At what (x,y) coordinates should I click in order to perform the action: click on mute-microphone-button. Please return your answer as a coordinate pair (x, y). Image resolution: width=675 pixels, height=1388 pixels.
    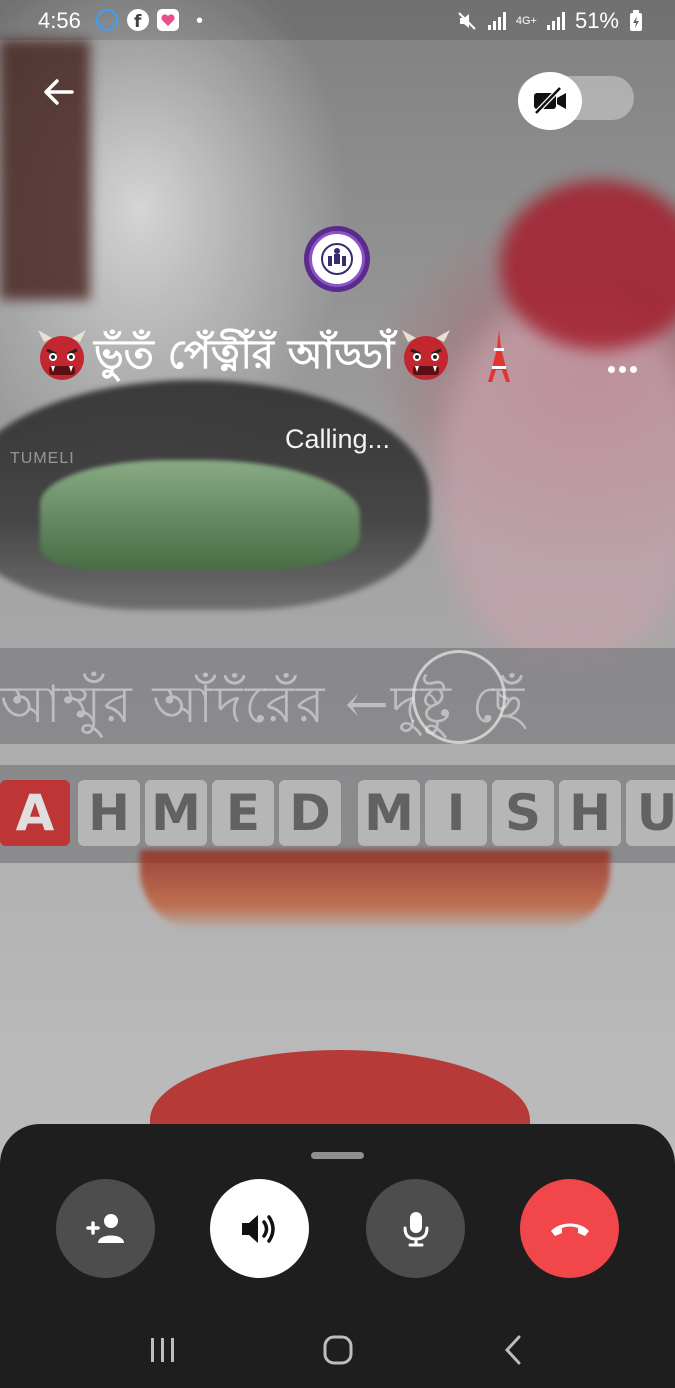
    Looking at the image, I should click on (415, 1228).